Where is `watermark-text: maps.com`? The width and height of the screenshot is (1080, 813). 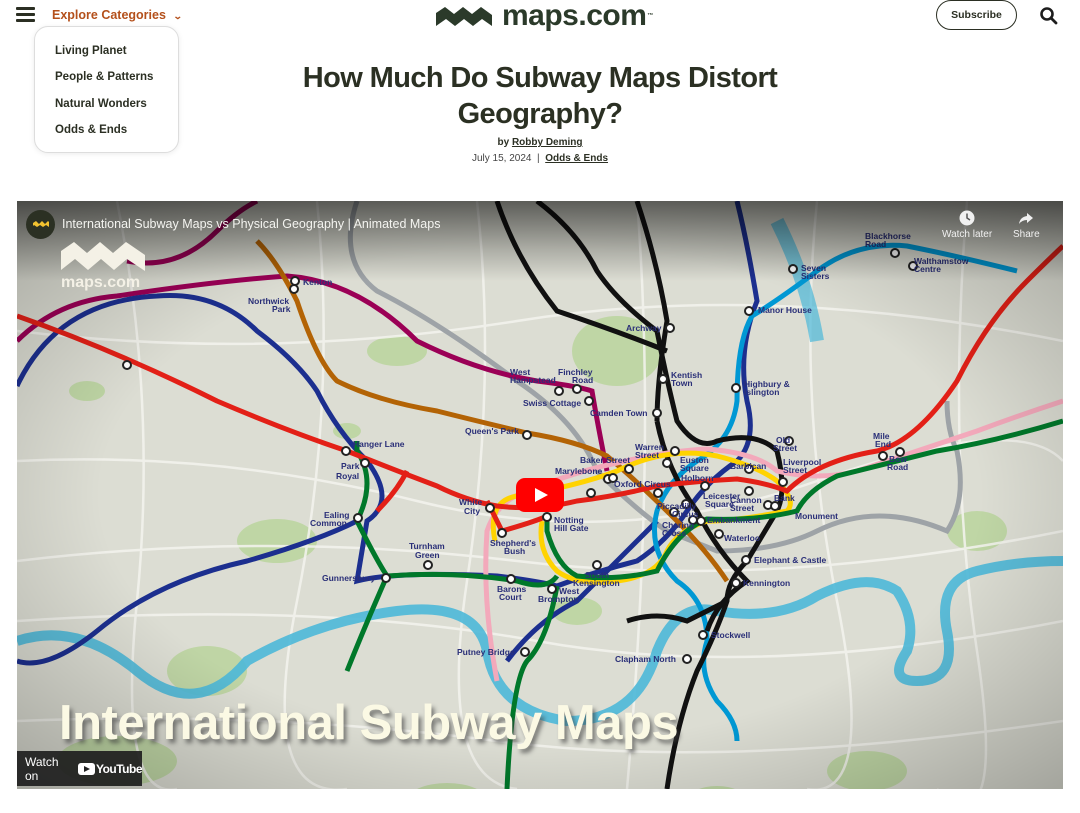 watermark-text: maps.com is located at coordinates (101, 282).